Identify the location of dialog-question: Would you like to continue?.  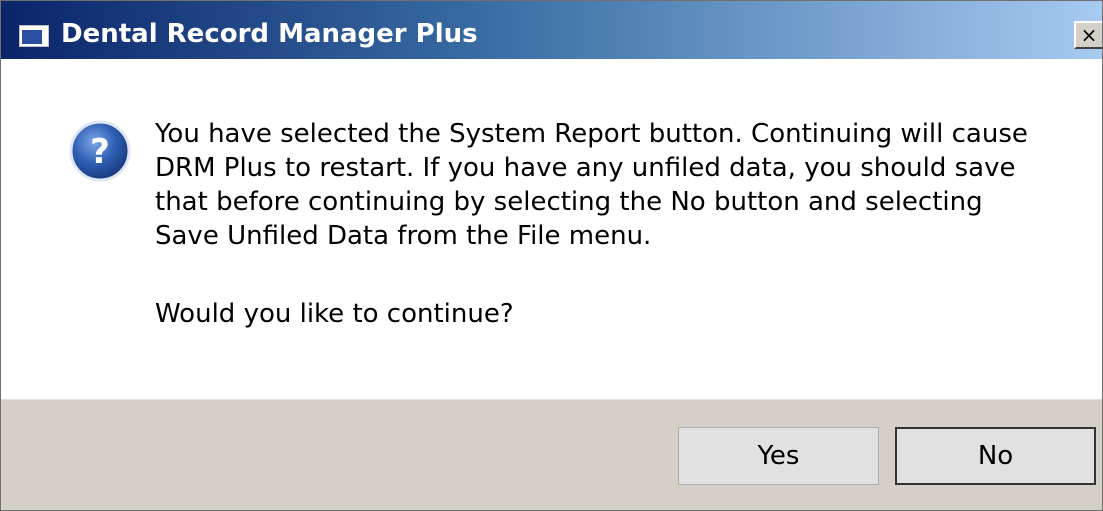
(334, 314).